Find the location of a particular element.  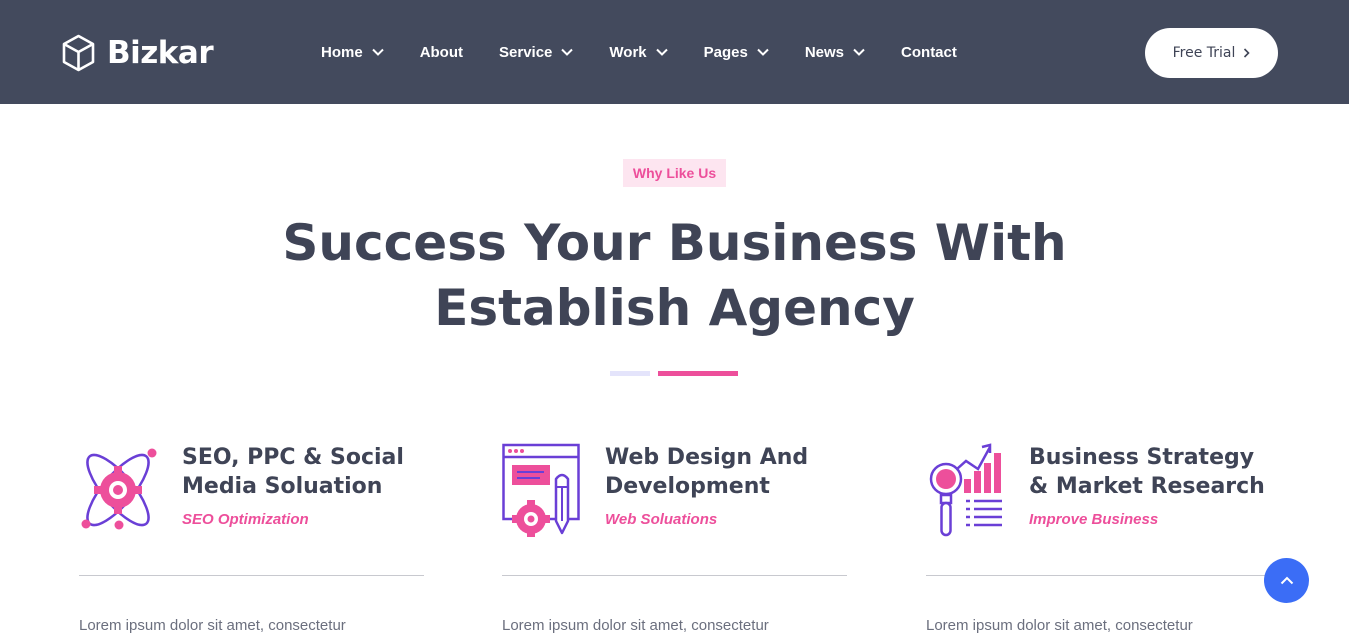

nav-item-home: Home is located at coordinates (352, 52).